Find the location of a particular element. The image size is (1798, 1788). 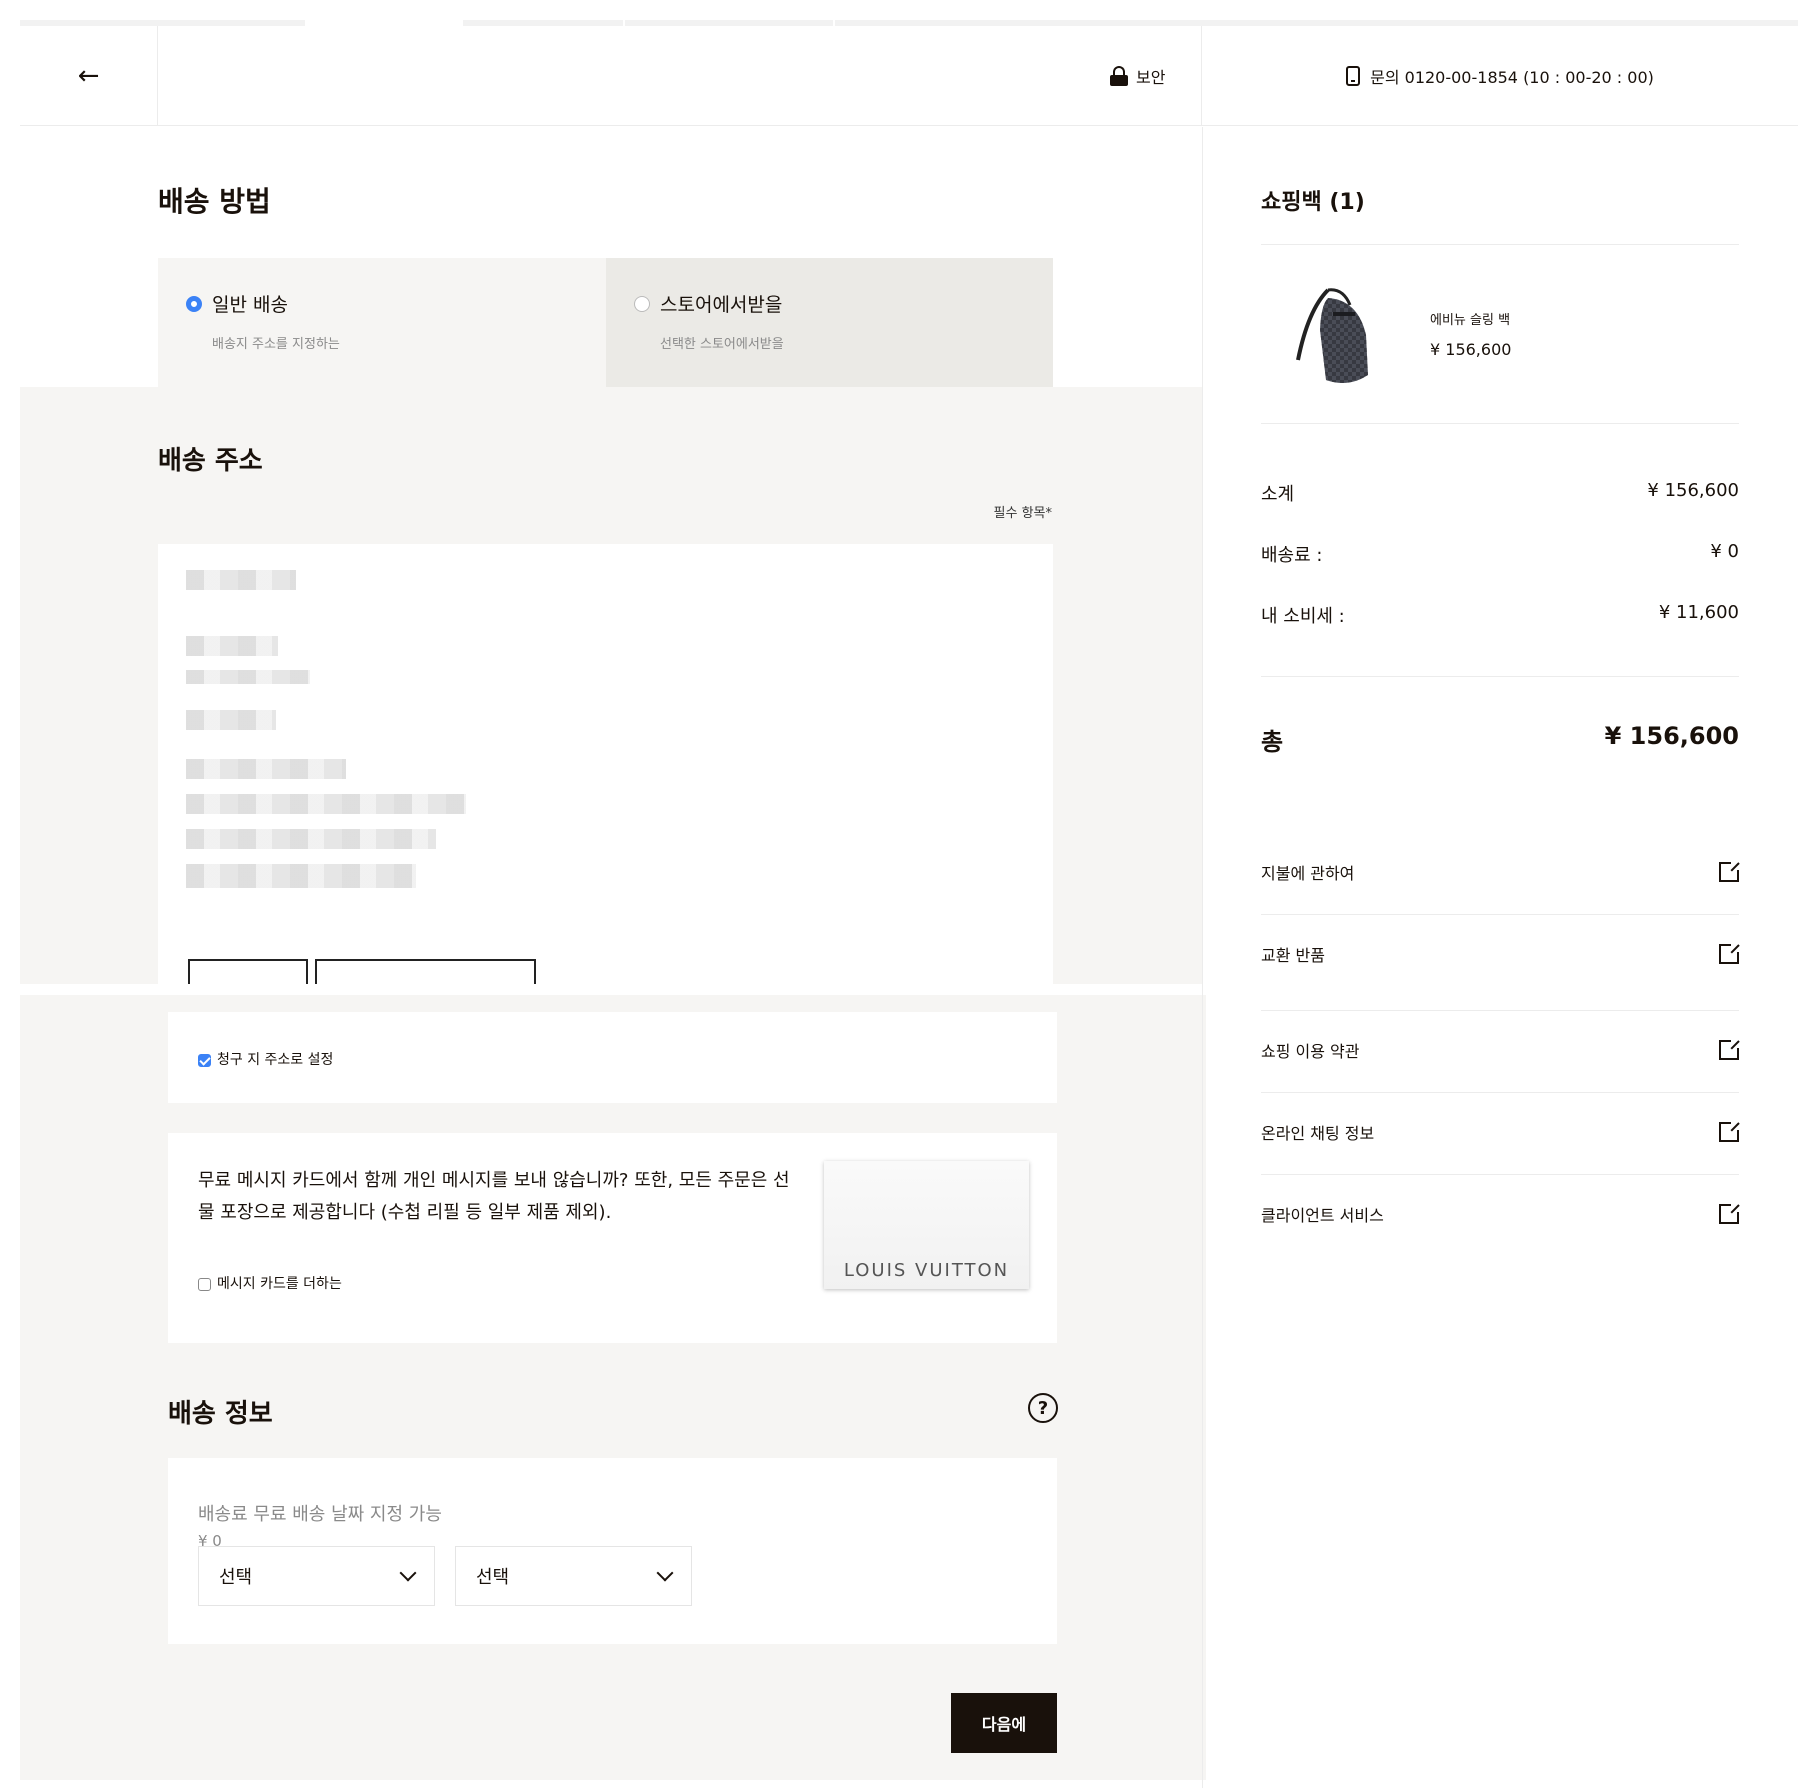

link-online-chat: 온라인 채팅 정보 is located at coordinates (1501, 1132).